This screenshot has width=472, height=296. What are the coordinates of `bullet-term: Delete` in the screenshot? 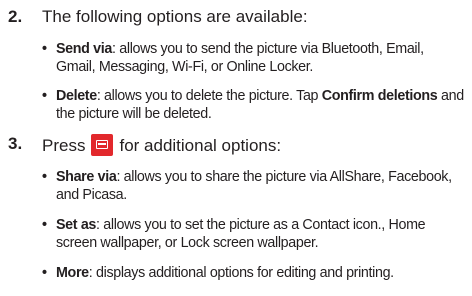 It's located at (76, 96).